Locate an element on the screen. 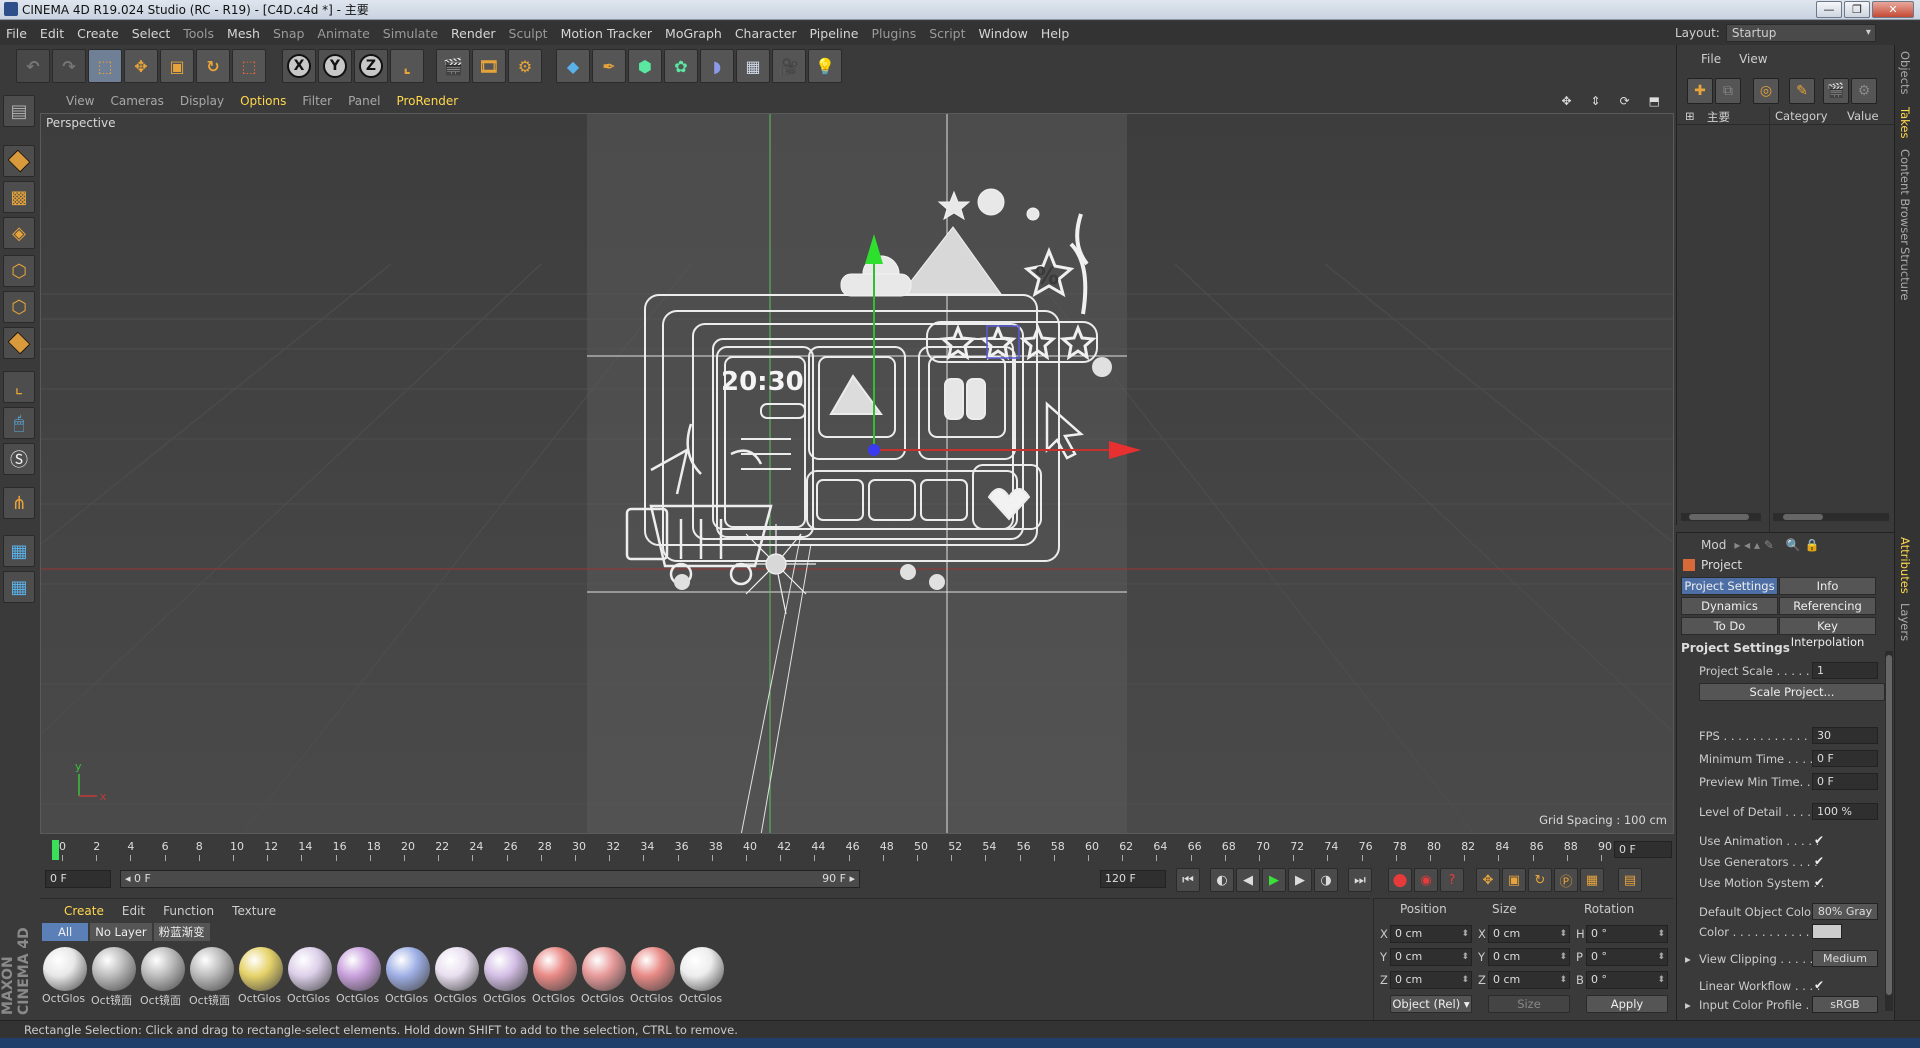 This screenshot has height=1048, width=1920. tab-project-settings: Project Settings is located at coordinates (1729, 586).